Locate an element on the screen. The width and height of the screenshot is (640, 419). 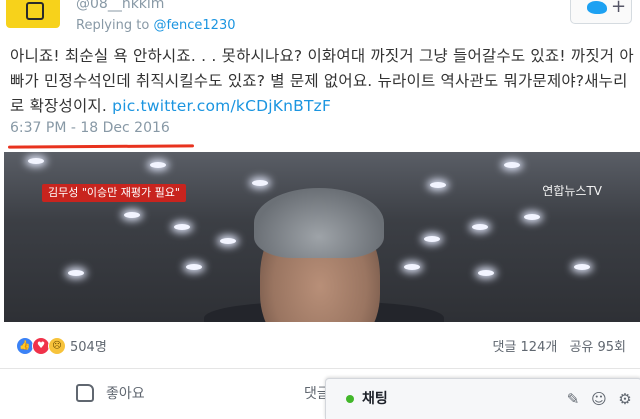
reply-prefix: Replying to is located at coordinates (113, 25).